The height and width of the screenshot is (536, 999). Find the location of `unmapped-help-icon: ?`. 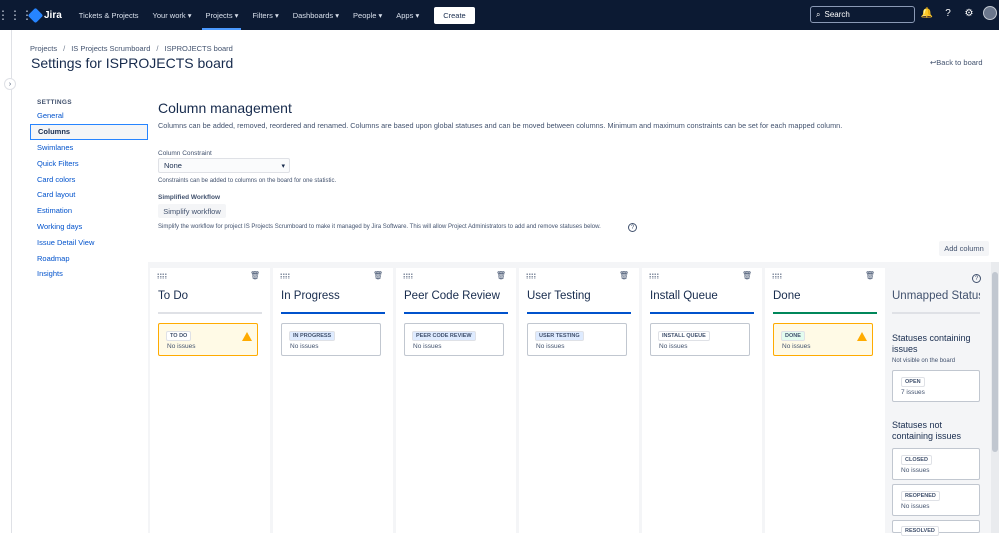

unmapped-help-icon: ? is located at coordinates (976, 278).